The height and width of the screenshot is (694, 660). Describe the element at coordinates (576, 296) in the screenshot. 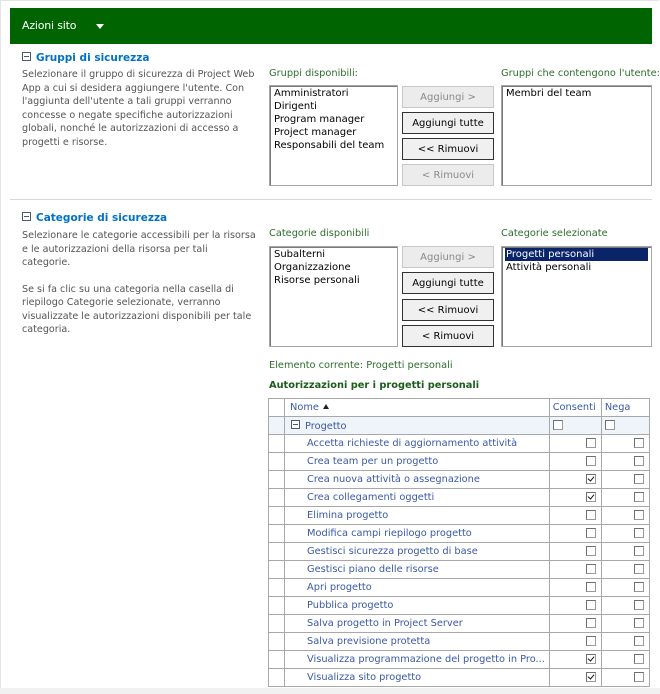

I see `selected-categories-listbox: Progetti personali Attività personali` at that location.